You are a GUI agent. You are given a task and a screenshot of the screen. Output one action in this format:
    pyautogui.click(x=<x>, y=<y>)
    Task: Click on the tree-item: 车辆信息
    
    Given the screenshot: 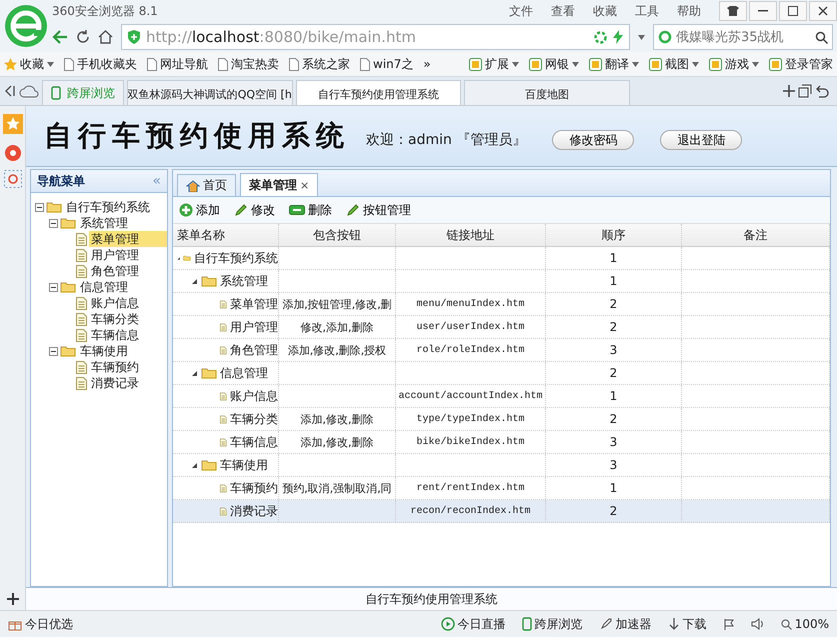 What is the action you would take?
    pyautogui.click(x=115, y=335)
    